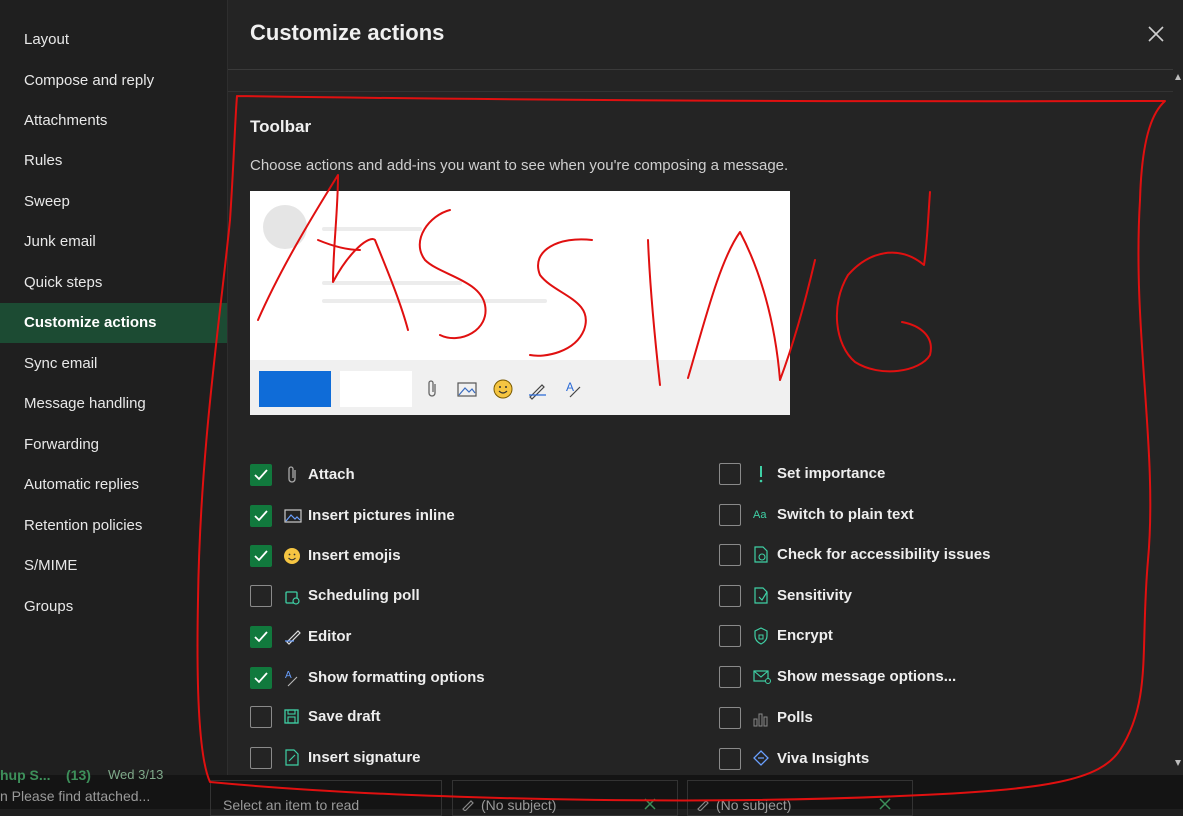  Describe the element at coordinates (261, 717) in the screenshot. I see `save-draft-checkbox` at that location.